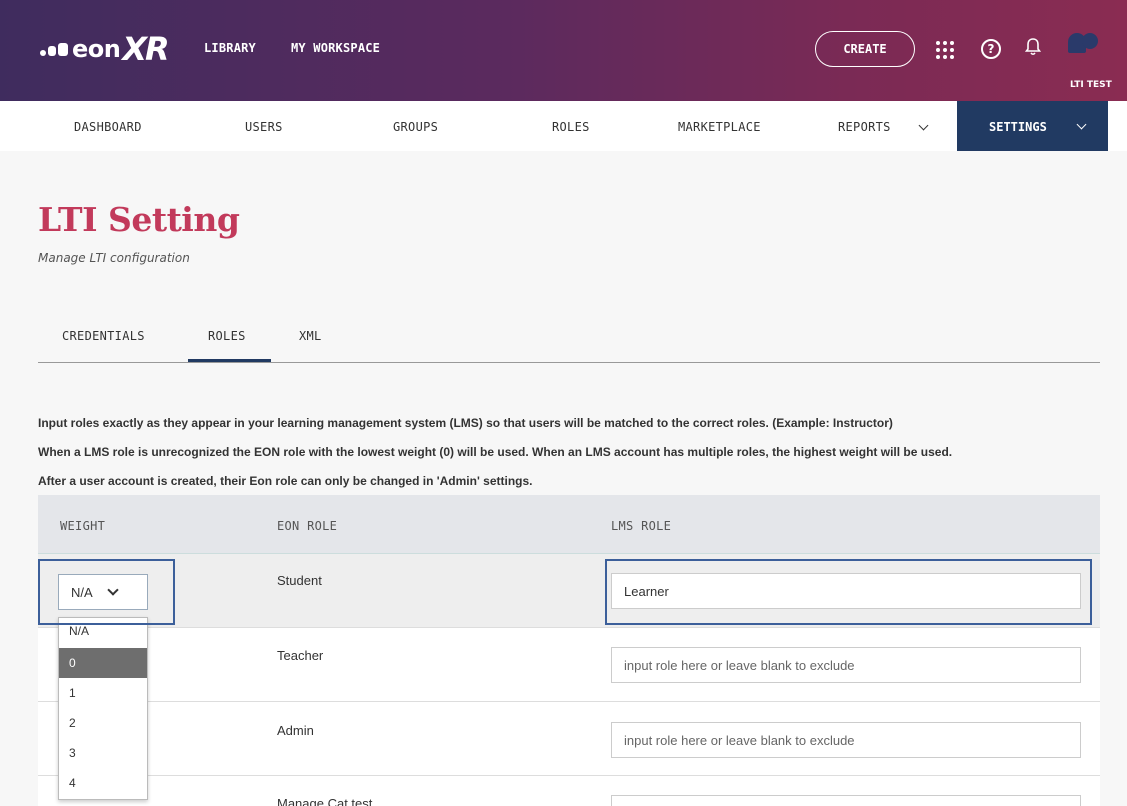  What do you see at coordinates (96, 49) in the screenshot?
I see `logo-eon-text: eon` at bounding box center [96, 49].